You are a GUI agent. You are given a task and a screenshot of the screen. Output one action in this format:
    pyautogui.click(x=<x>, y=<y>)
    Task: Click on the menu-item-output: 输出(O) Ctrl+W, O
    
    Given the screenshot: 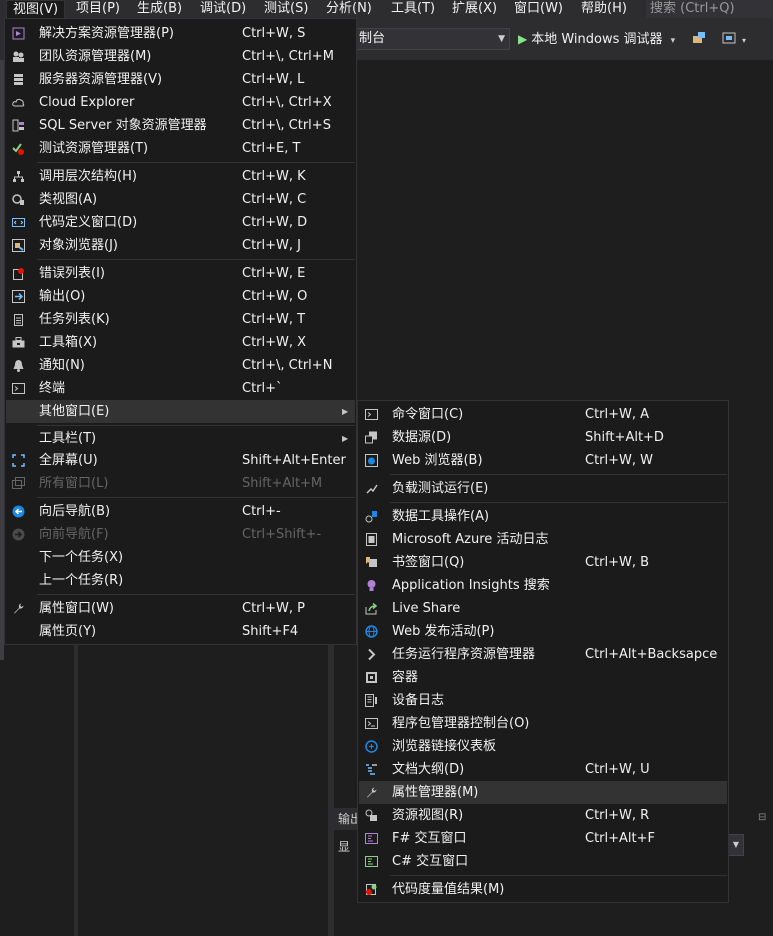 What is the action you would take?
    pyautogui.click(x=180, y=296)
    